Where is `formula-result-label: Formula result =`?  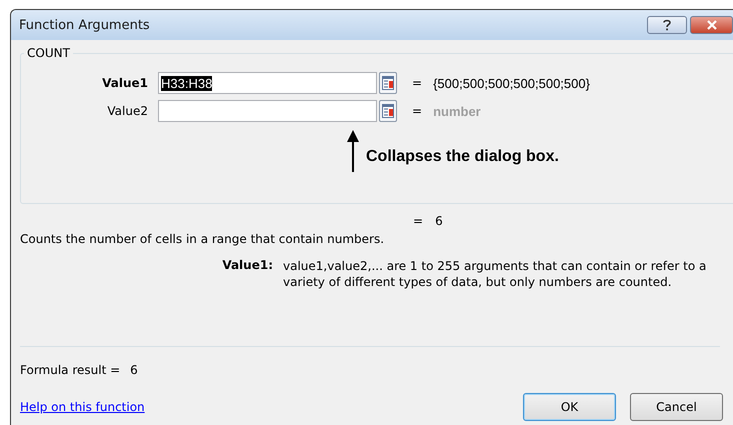 formula-result-label: Formula result = is located at coordinates (70, 370).